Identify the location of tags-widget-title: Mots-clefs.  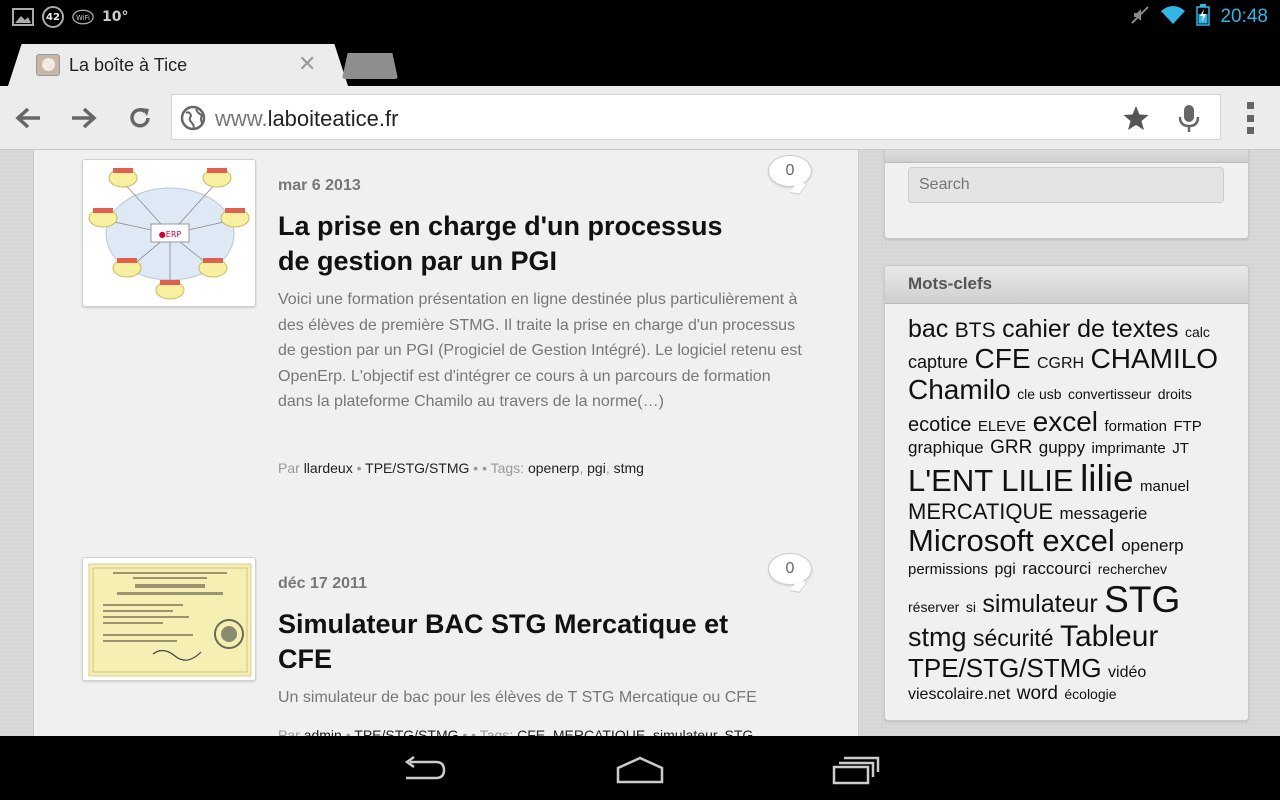
(1066, 285).